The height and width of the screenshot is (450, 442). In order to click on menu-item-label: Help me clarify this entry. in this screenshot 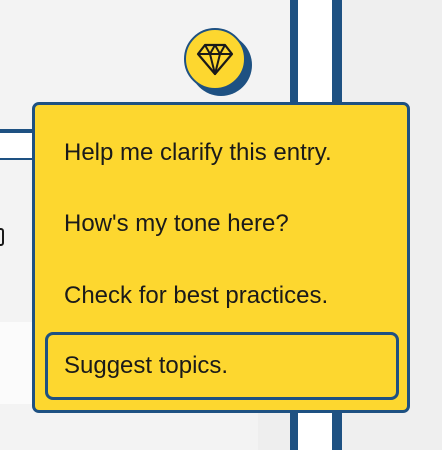, I will do `click(198, 152)`.